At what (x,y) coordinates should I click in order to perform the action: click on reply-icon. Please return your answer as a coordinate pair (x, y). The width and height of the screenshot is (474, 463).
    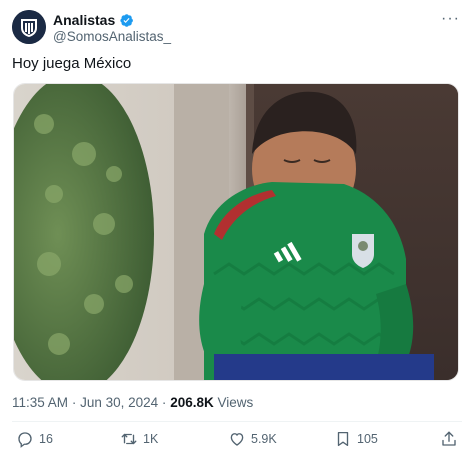
    Looking at the image, I should click on (25, 440).